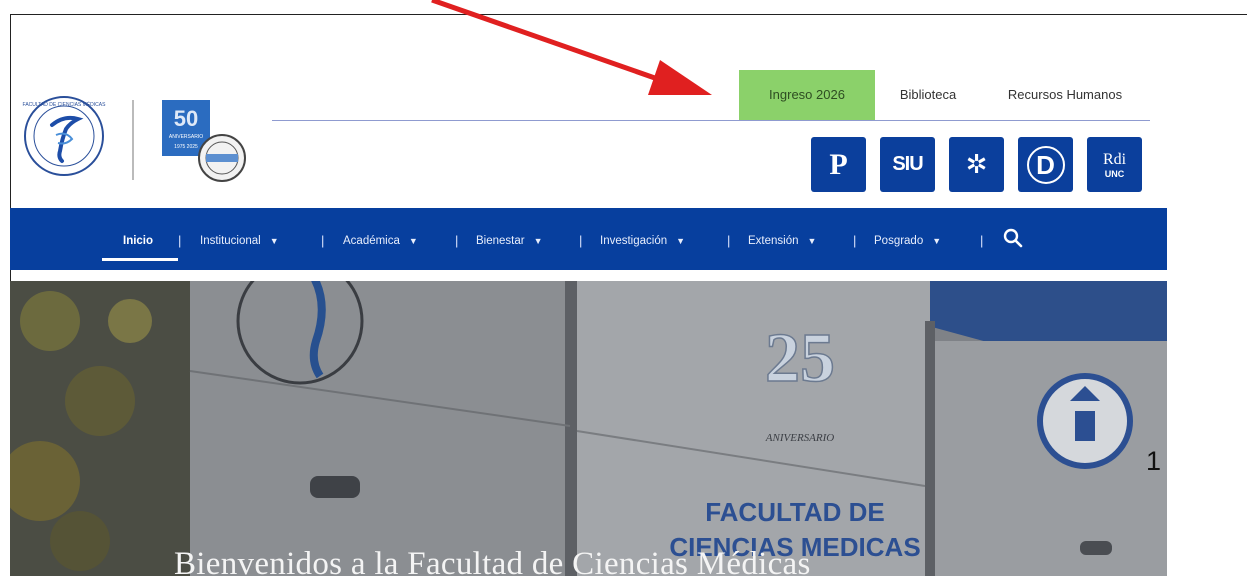  What do you see at coordinates (186, 147) in the screenshot?
I see `svg-text: 1975 2025` at bounding box center [186, 147].